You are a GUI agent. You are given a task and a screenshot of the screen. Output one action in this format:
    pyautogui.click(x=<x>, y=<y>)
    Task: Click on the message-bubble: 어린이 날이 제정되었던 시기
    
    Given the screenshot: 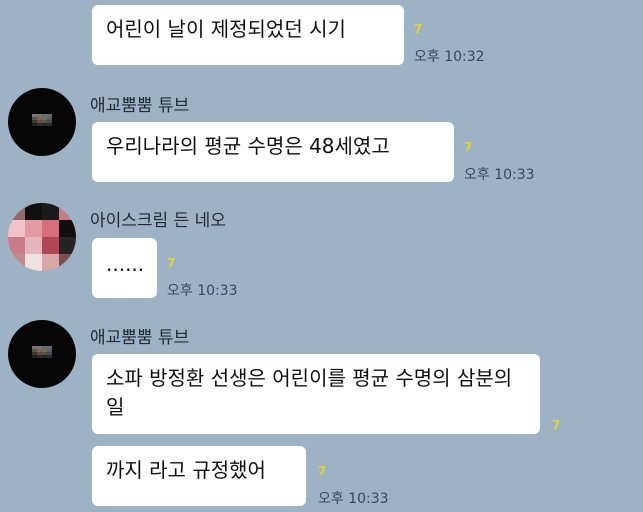 What is the action you would take?
    pyautogui.click(x=248, y=35)
    